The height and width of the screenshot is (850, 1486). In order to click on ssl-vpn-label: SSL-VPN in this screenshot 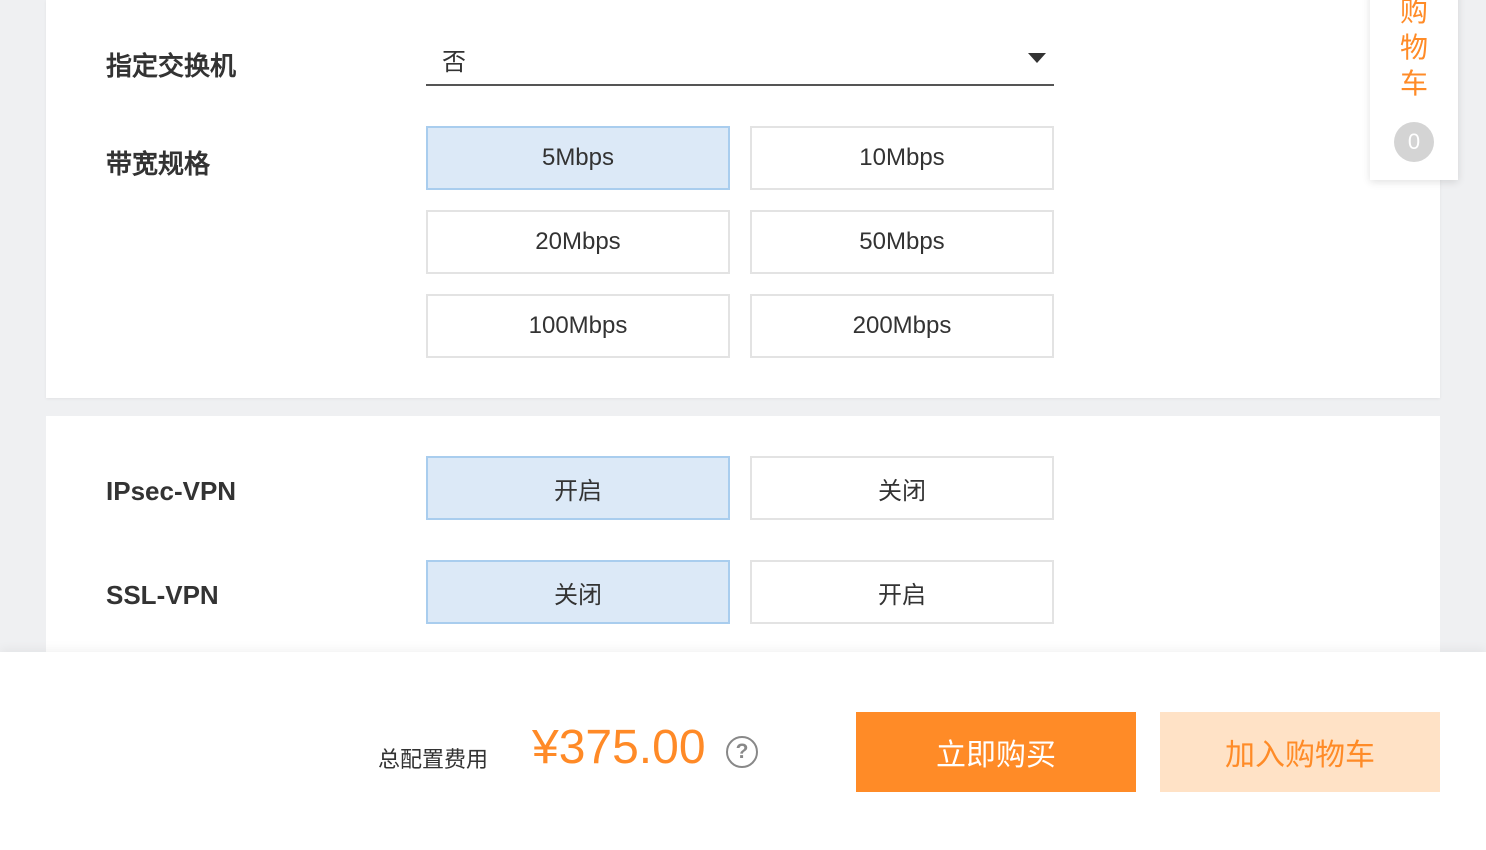, I will do `click(162, 595)`.